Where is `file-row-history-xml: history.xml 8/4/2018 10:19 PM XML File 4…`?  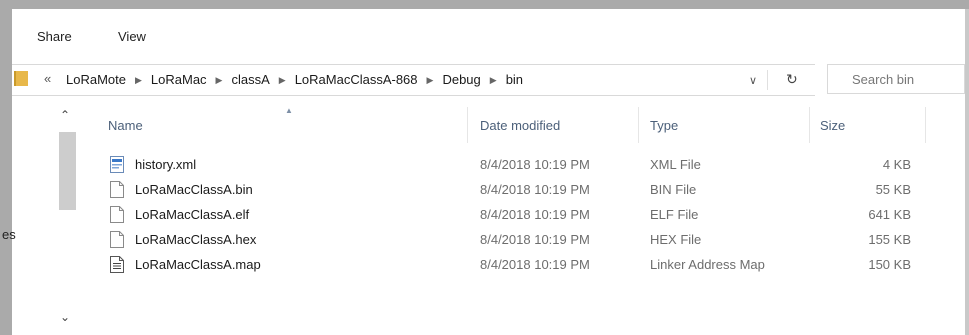 file-row-history-xml: history.xml 8/4/2018 10:19 PM XML File 4… is located at coordinates (516, 165).